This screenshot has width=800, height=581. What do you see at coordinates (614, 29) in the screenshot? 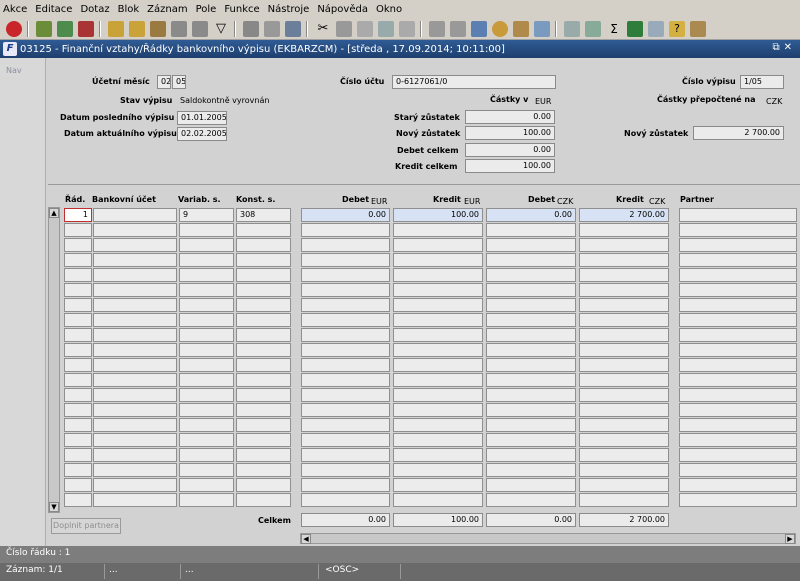
I see `sum-icon: Σ` at bounding box center [614, 29].